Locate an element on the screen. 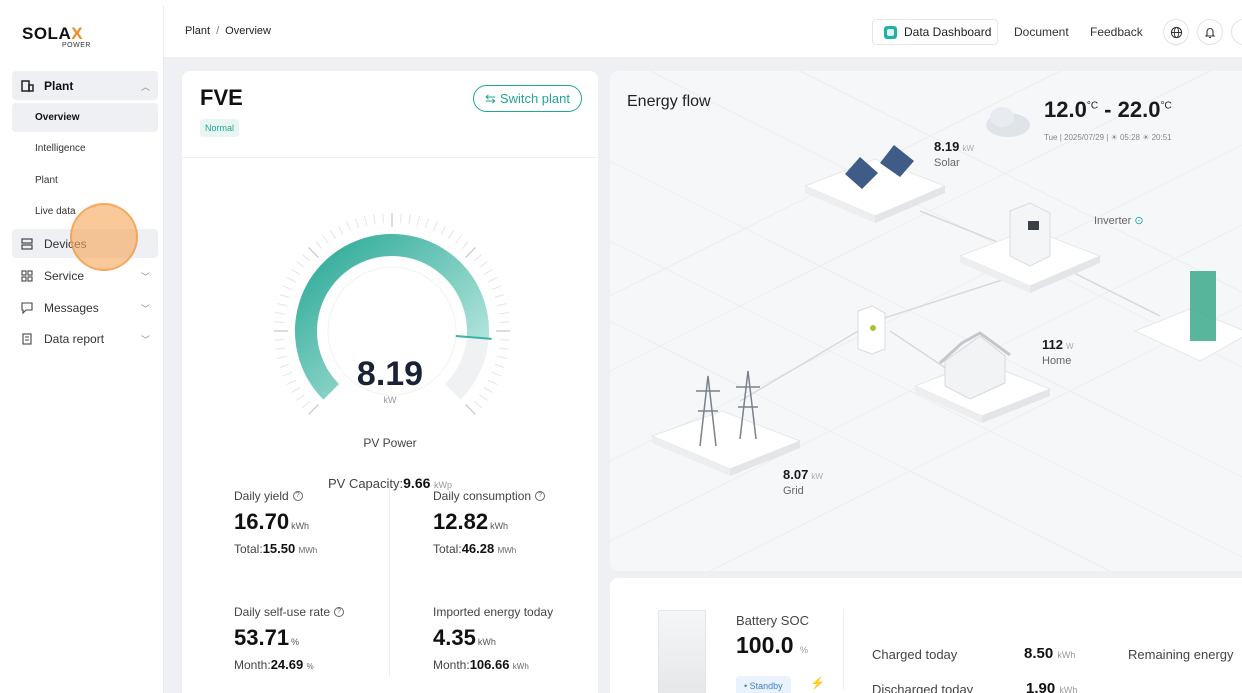 This screenshot has width=1242, height=693. pv-power-gauge is located at coordinates (392, 314).